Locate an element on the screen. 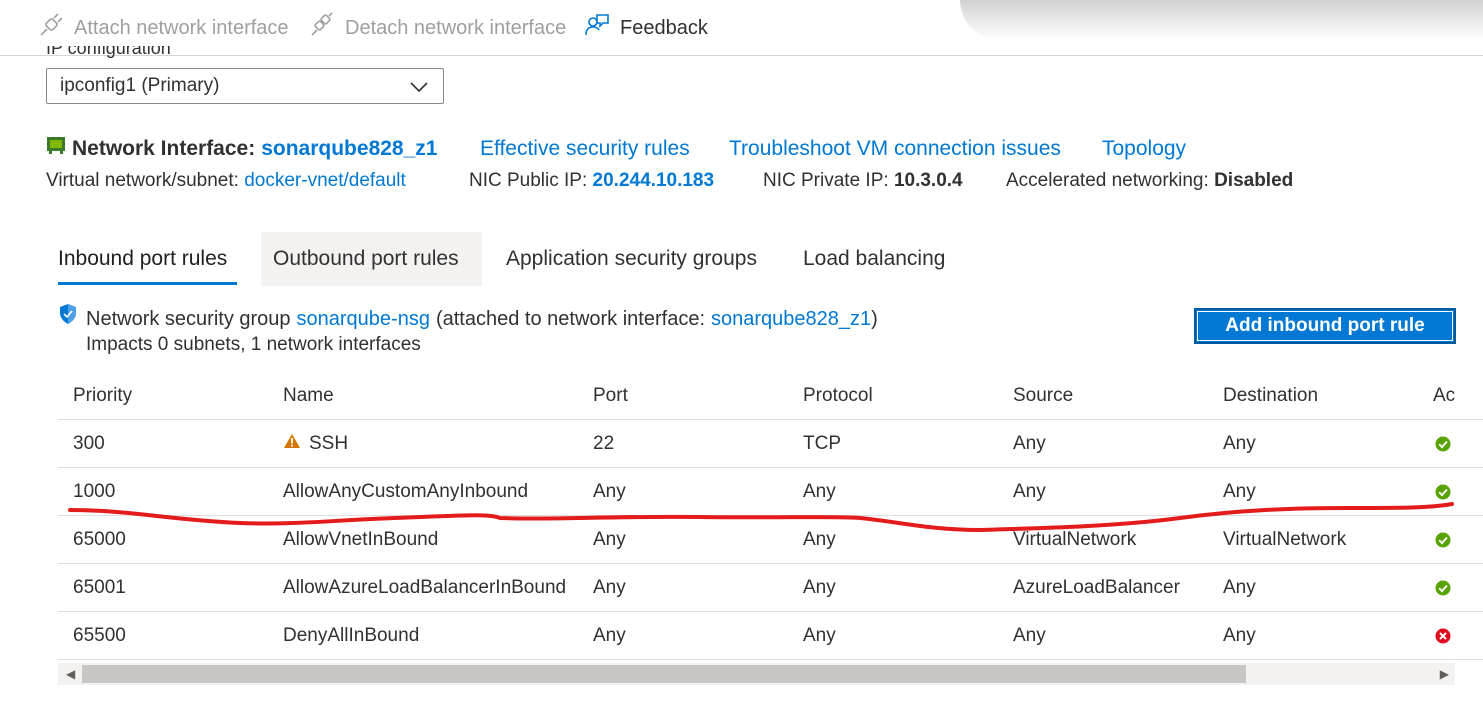 This screenshot has width=1483, height=705. nsg-name-link: sonarqube-nsg is located at coordinates (363, 319).